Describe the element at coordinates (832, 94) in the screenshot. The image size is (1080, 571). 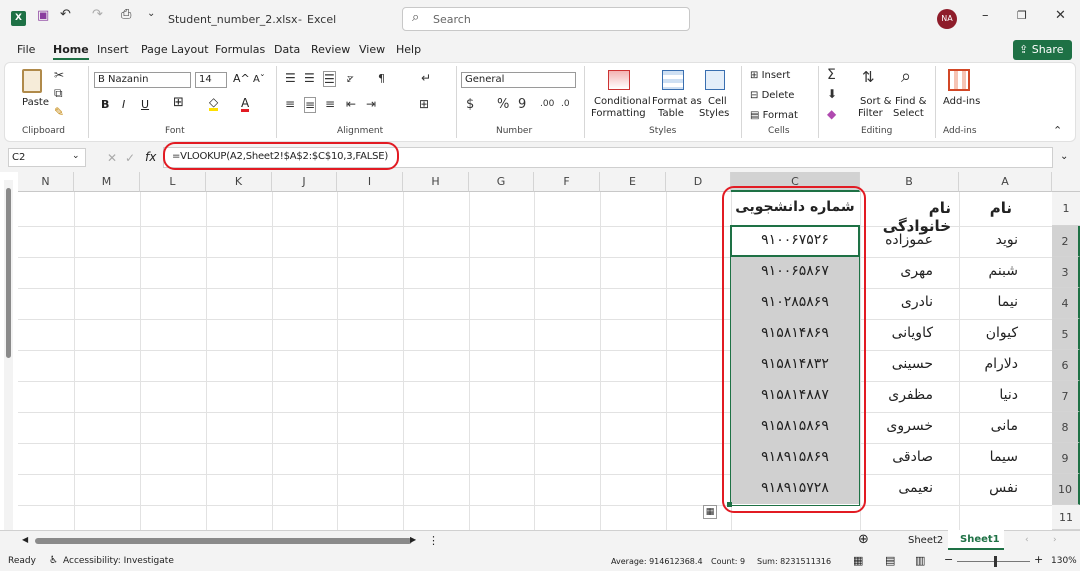
I see `fill-icon: ⬇` at that location.